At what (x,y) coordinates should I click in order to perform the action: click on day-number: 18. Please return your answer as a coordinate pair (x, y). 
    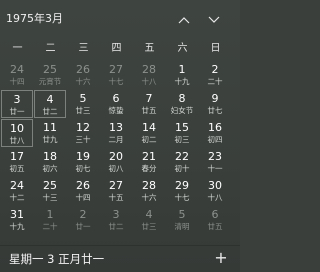
    Looking at the image, I should click on (50, 156).